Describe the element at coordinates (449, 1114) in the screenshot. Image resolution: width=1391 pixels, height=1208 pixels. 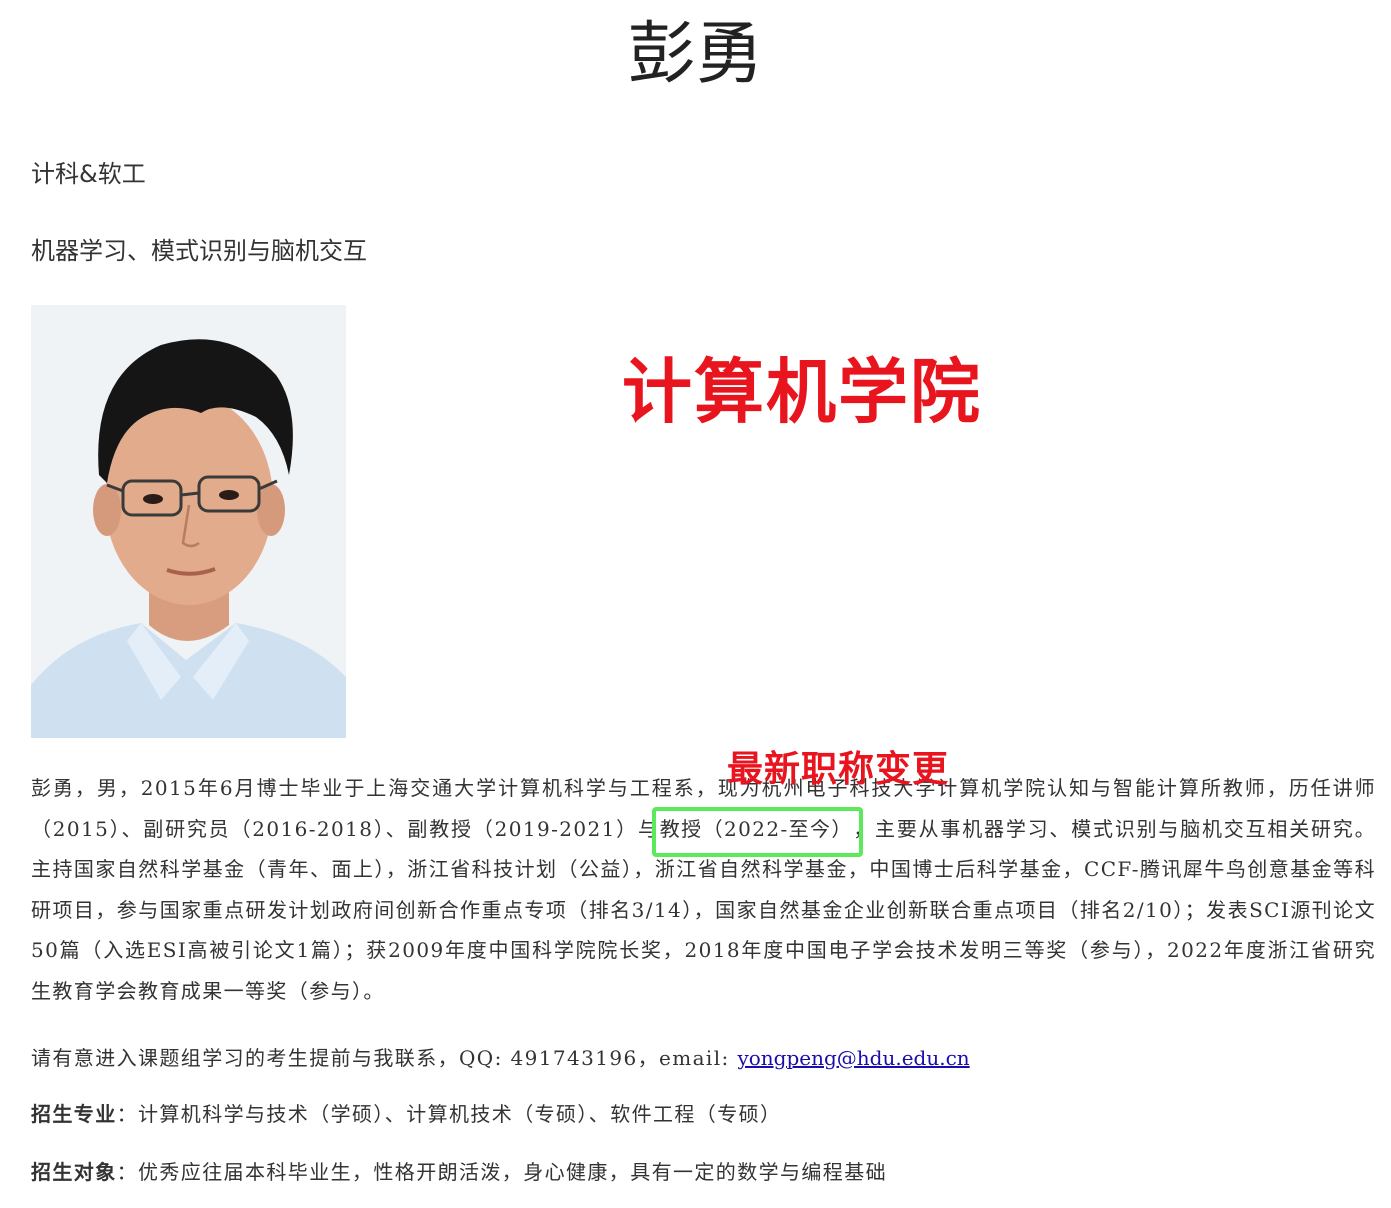
I see `major-value: ：计算机科学与技术（学硕）、计算机技术（专硕）、软件工程（专硕）` at that location.